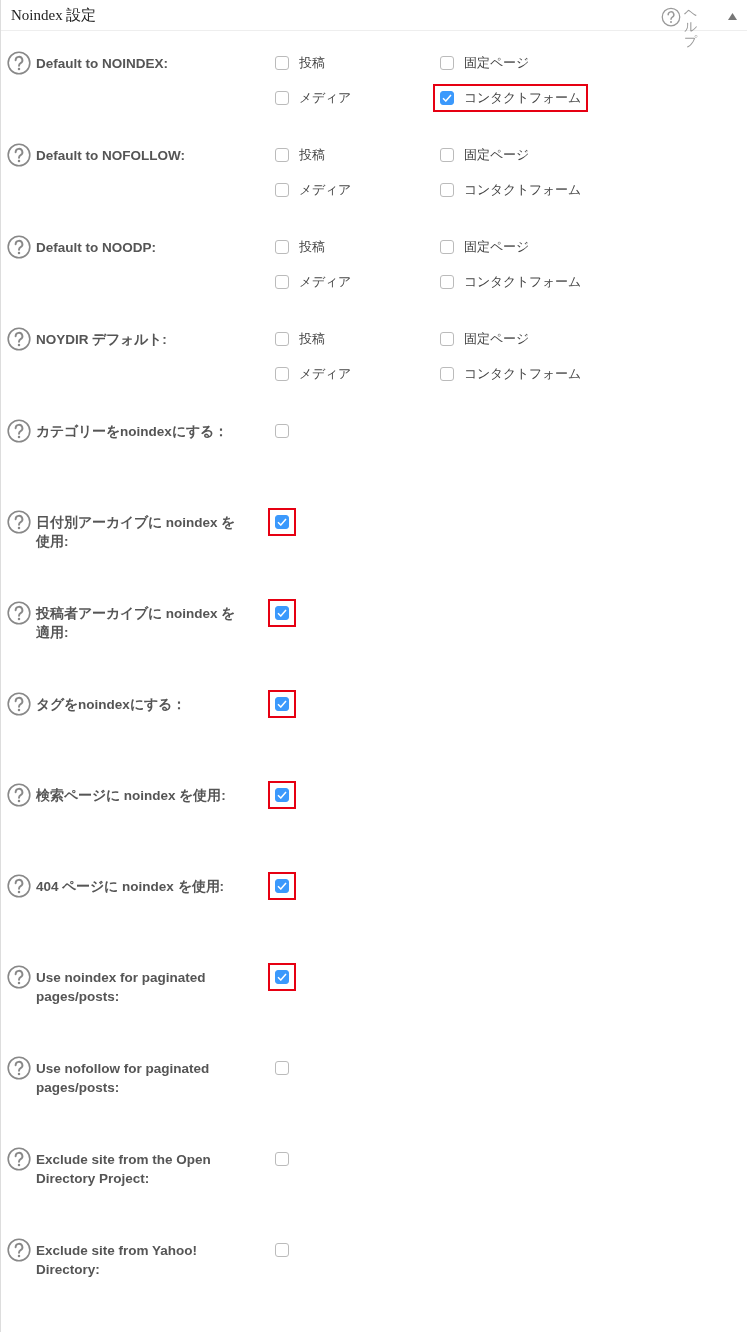  I want to click on setting-label: Exclude site from the Open Directory Project:, so click(124, 1169).